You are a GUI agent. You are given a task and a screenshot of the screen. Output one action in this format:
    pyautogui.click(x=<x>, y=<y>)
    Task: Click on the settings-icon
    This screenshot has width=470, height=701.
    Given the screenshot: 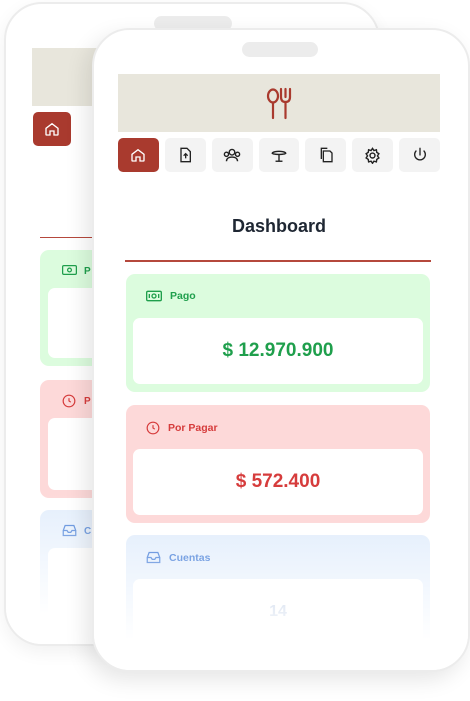 What is the action you would take?
    pyautogui.click(x=373, y=155)
    